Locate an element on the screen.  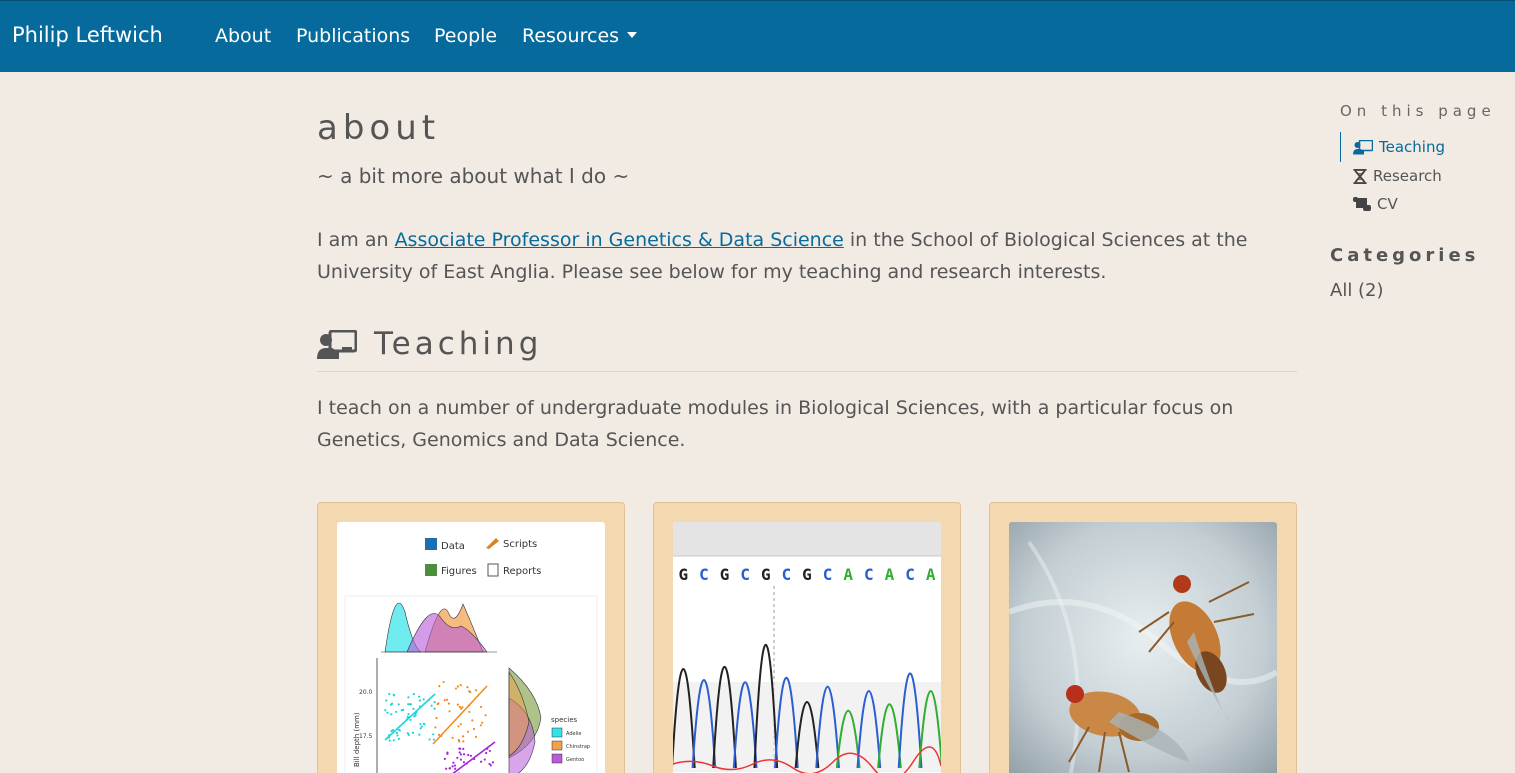
toc-item-cv: CV is located at coordinates (1393, 204).